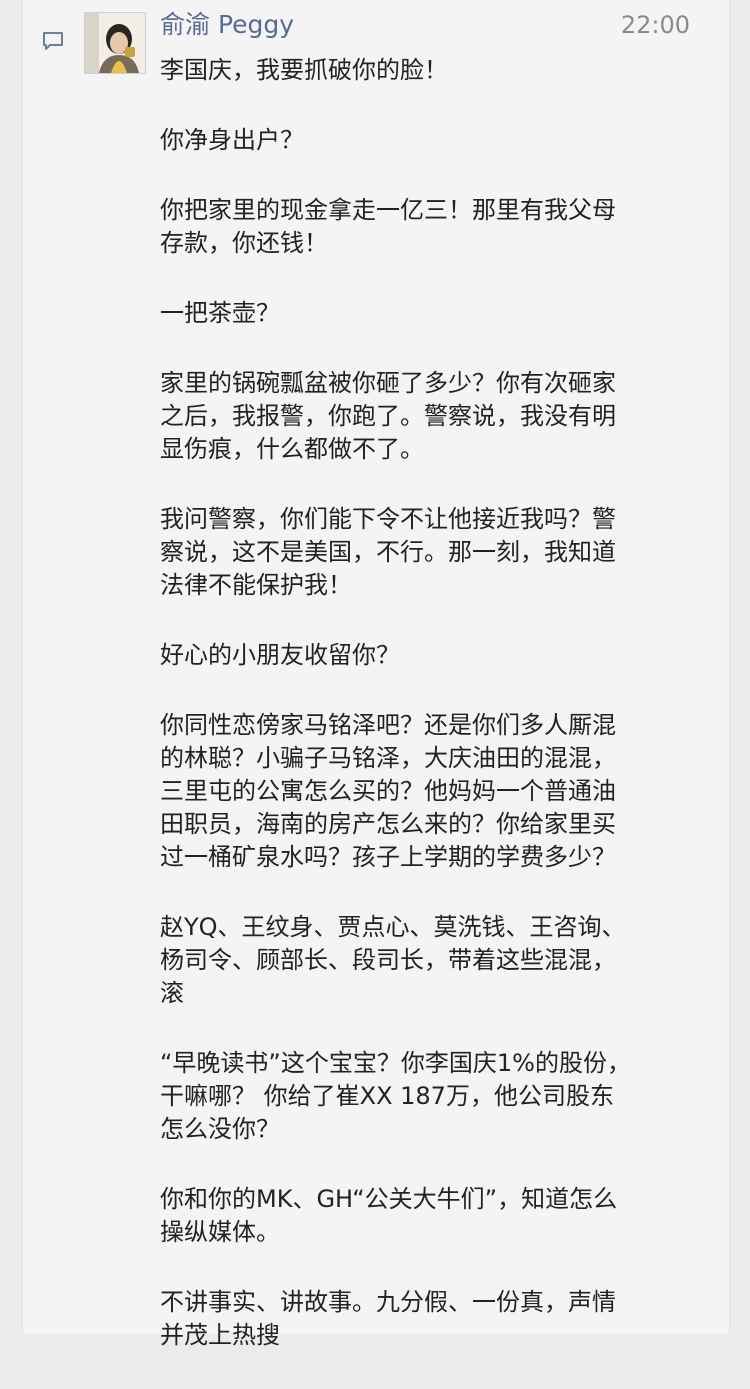 The height and width of the screenshot is (1389, 750). I want to click on post-paragraph: 你和你的MK、GH“公关大牛们”，知道怎么 操纵媒体。, so click(389, 1215).